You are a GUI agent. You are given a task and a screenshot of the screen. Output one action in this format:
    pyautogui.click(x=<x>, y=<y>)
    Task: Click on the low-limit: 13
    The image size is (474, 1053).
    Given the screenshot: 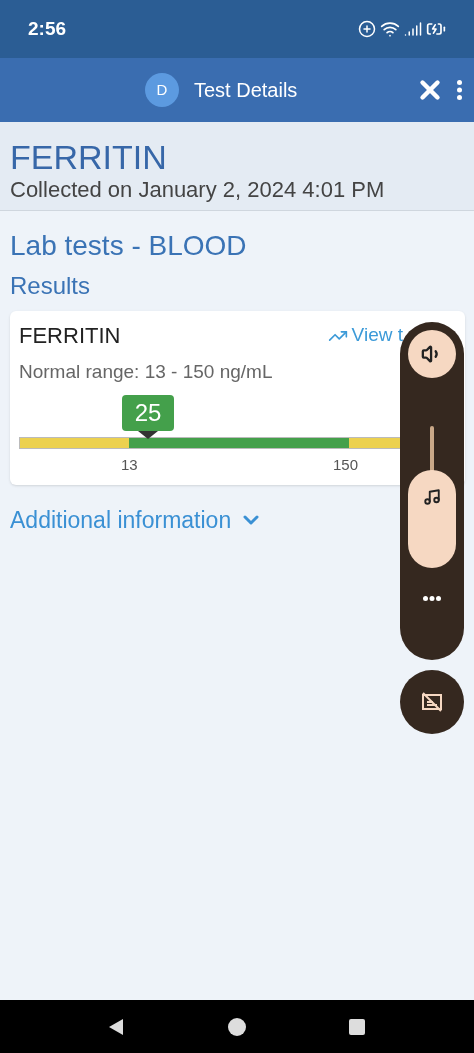 What is the action you would take?
    pyautogui.click(x=129, y=464)
    